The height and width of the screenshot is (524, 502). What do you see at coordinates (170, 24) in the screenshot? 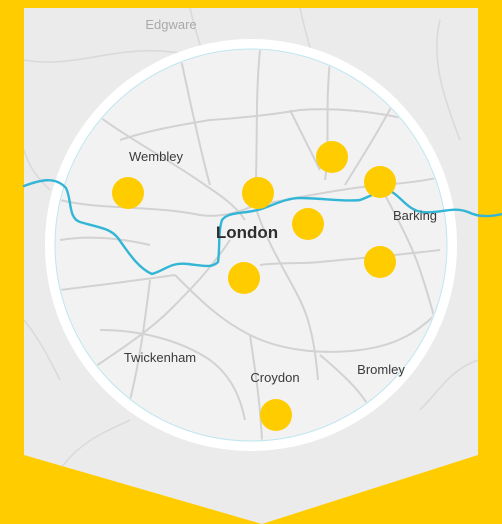
I see `label-edgware: Edgware` at bounding box center [170, 24].